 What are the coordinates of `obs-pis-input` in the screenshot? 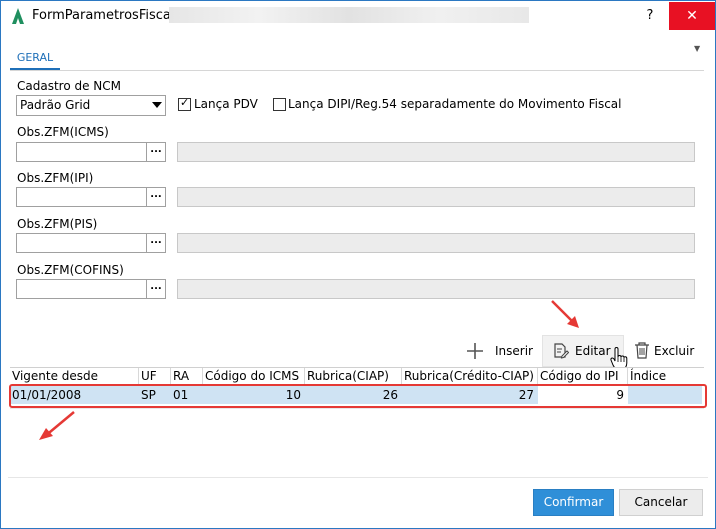 It's located at (82, 243).